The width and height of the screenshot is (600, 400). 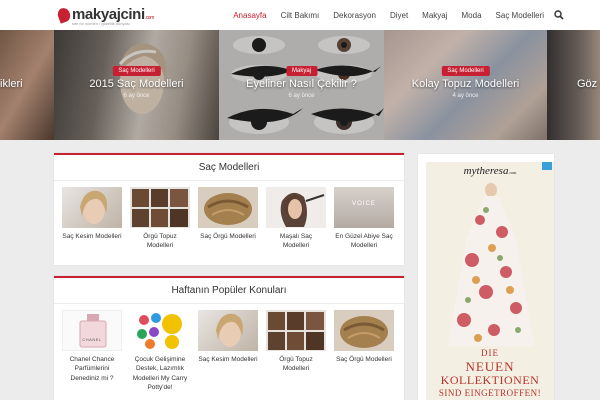 I want to click on slide-title: Eyeliner Nasıl Çekilir ?, so click(x=301, y=84).